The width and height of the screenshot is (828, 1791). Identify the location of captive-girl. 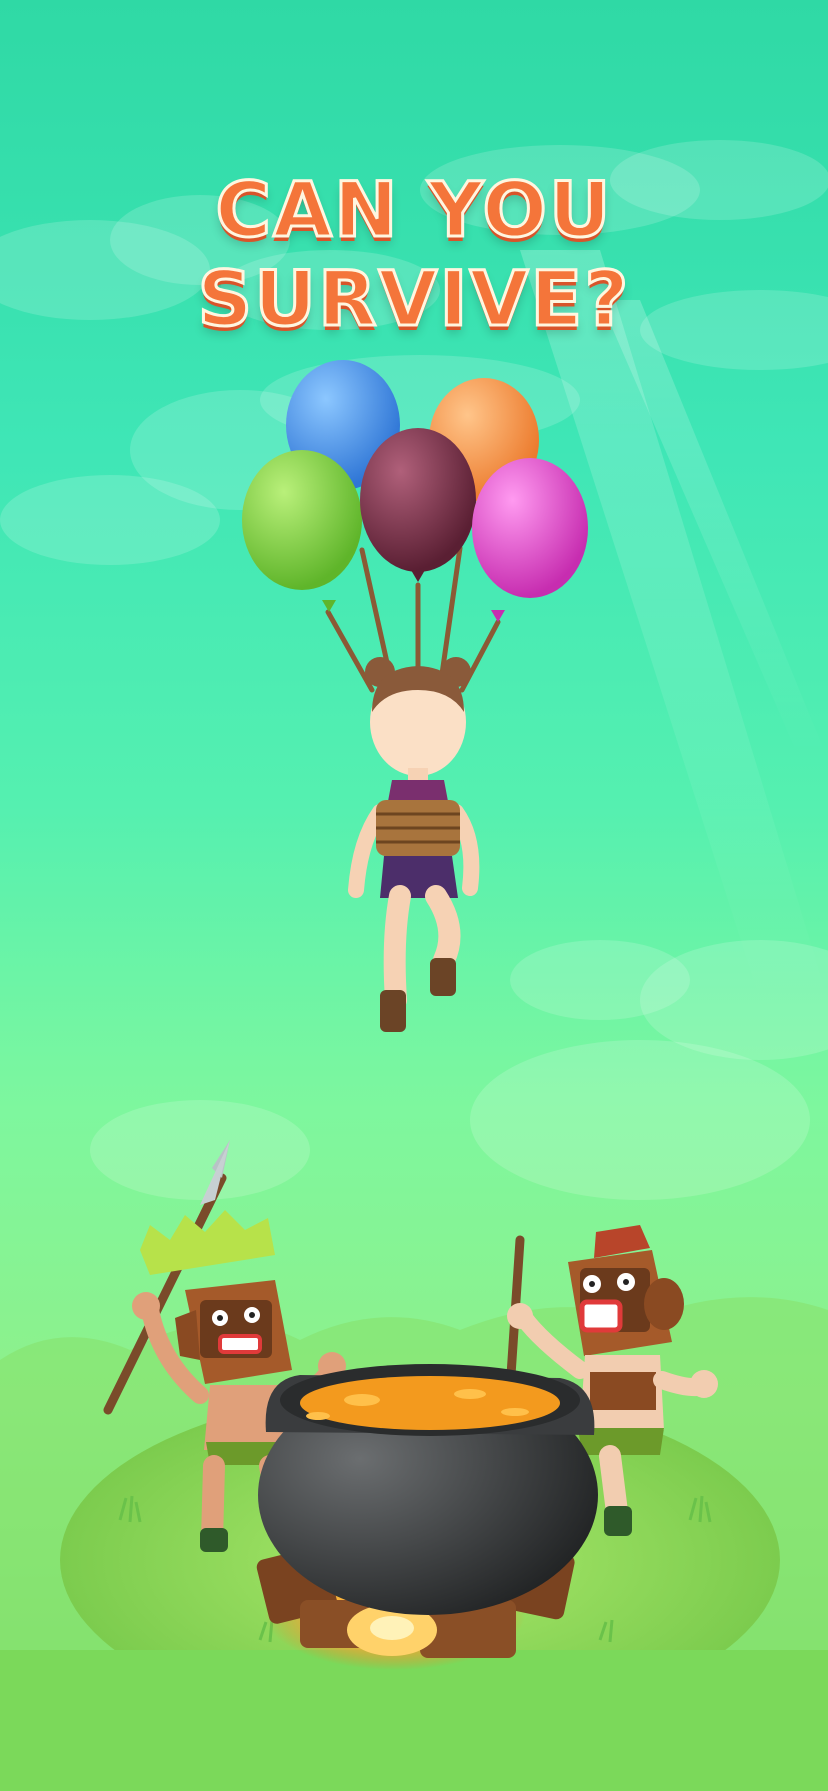
(414, 844).